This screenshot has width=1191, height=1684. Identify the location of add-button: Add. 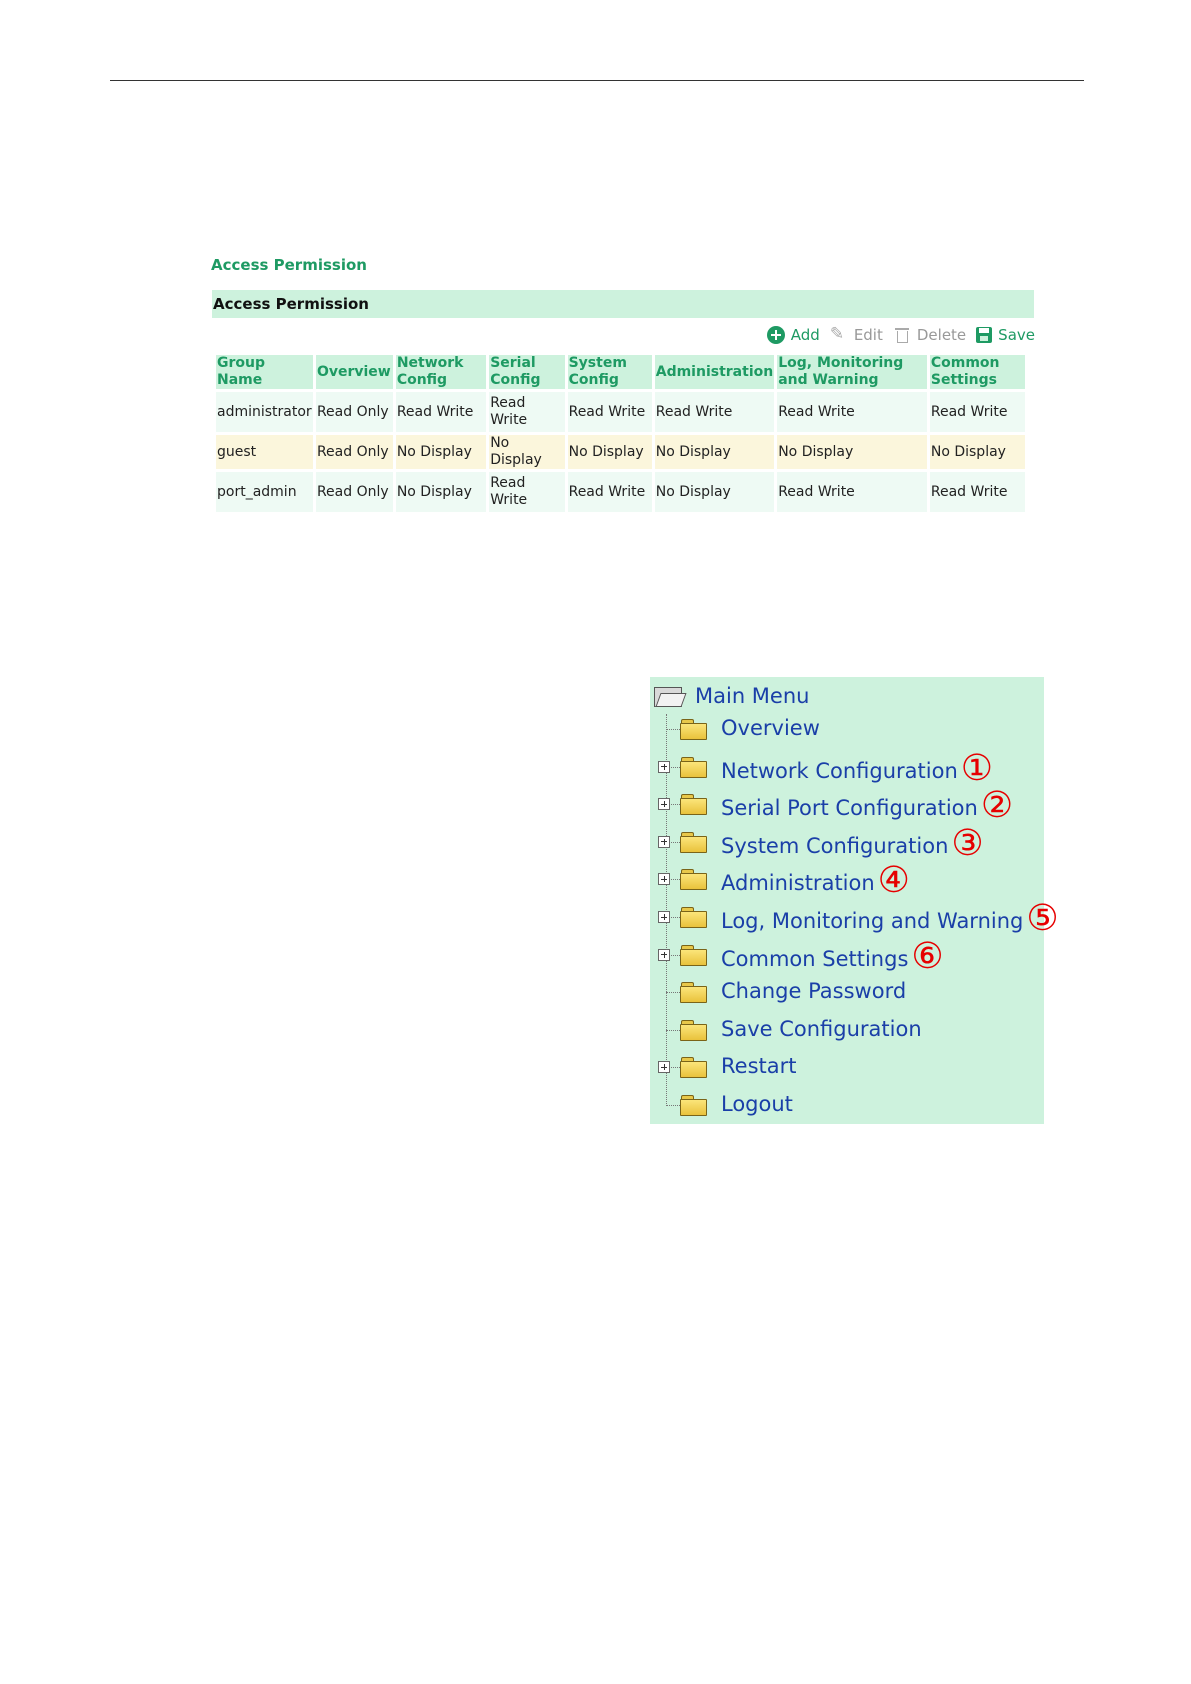
(793, 335).